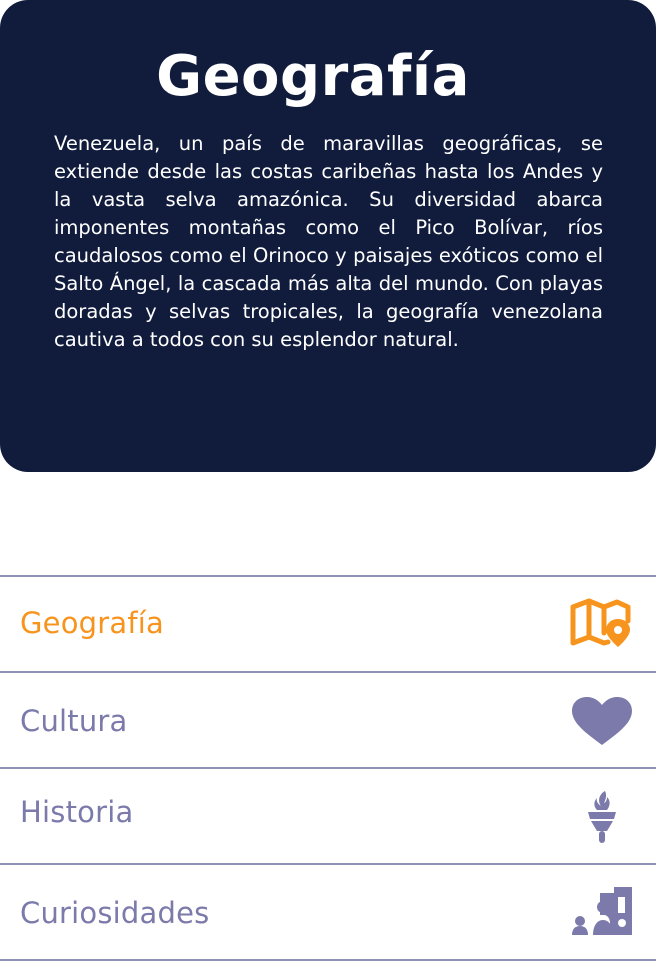  What do you see at coordinates (115, 913) in the screenshot?
I see `menu-item-label: Curiosidades` at bounding box center [115, 913].